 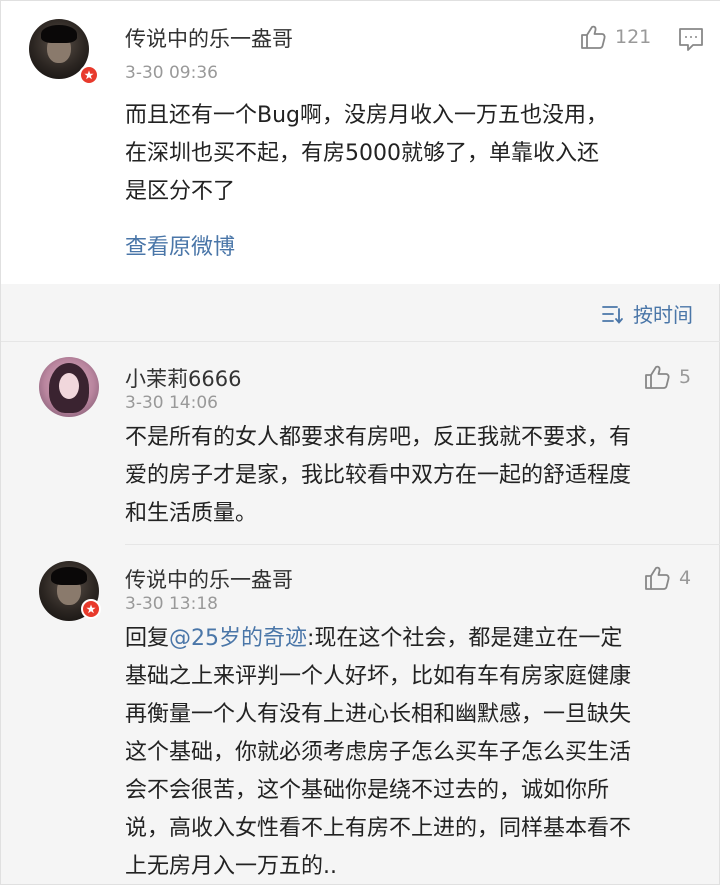 I want to click on avatar, so click(x=69, y=387).